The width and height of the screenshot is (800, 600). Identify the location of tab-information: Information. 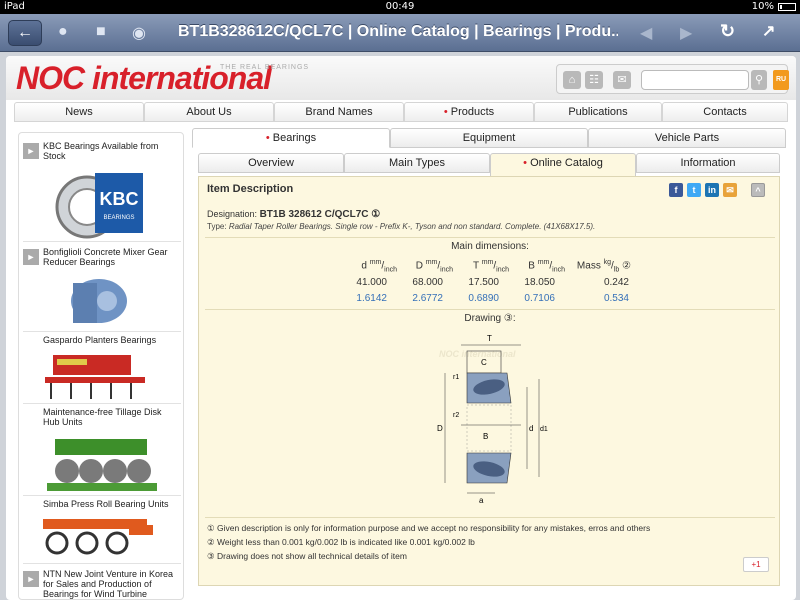
(708, 163).